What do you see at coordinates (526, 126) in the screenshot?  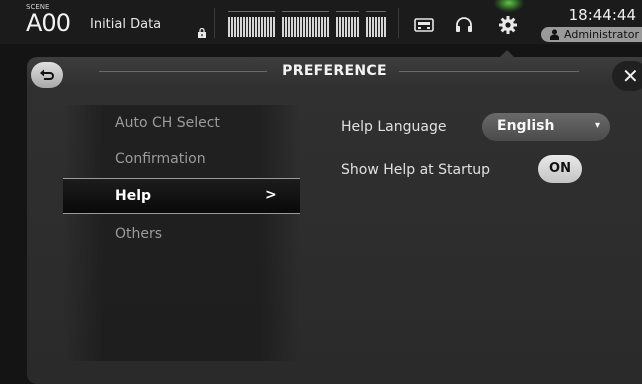 I see `help-language-value: English` at bounding box center [526, 126].